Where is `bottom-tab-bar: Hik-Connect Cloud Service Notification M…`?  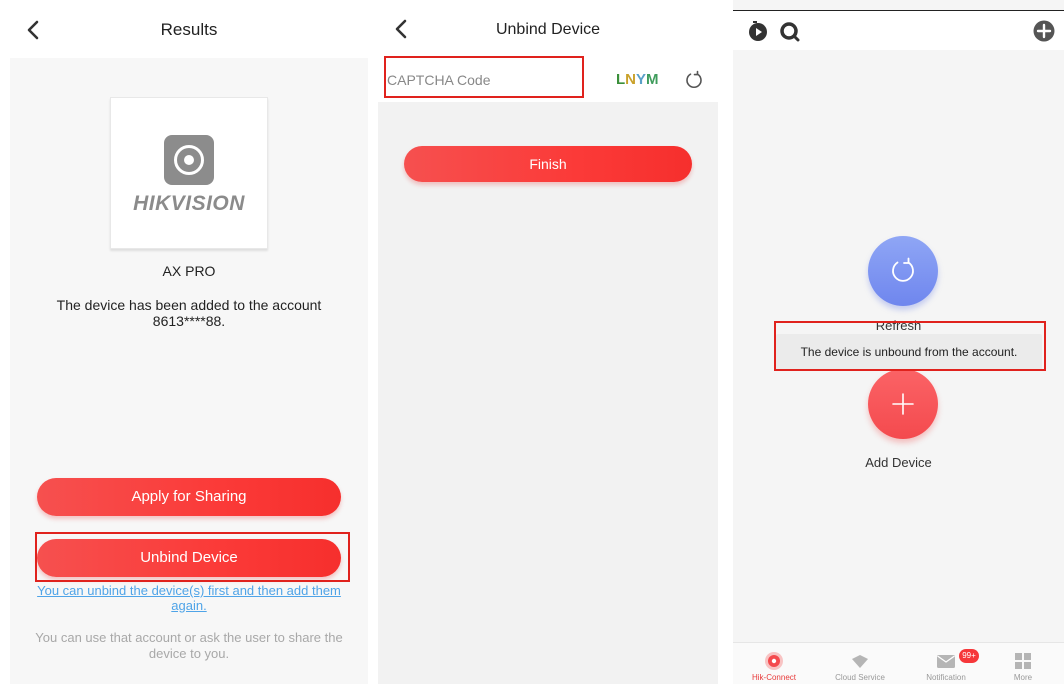 bottom-tab-bar: Hik-Connect Cloud Service Notification M… is located at coordinates (898, 663).